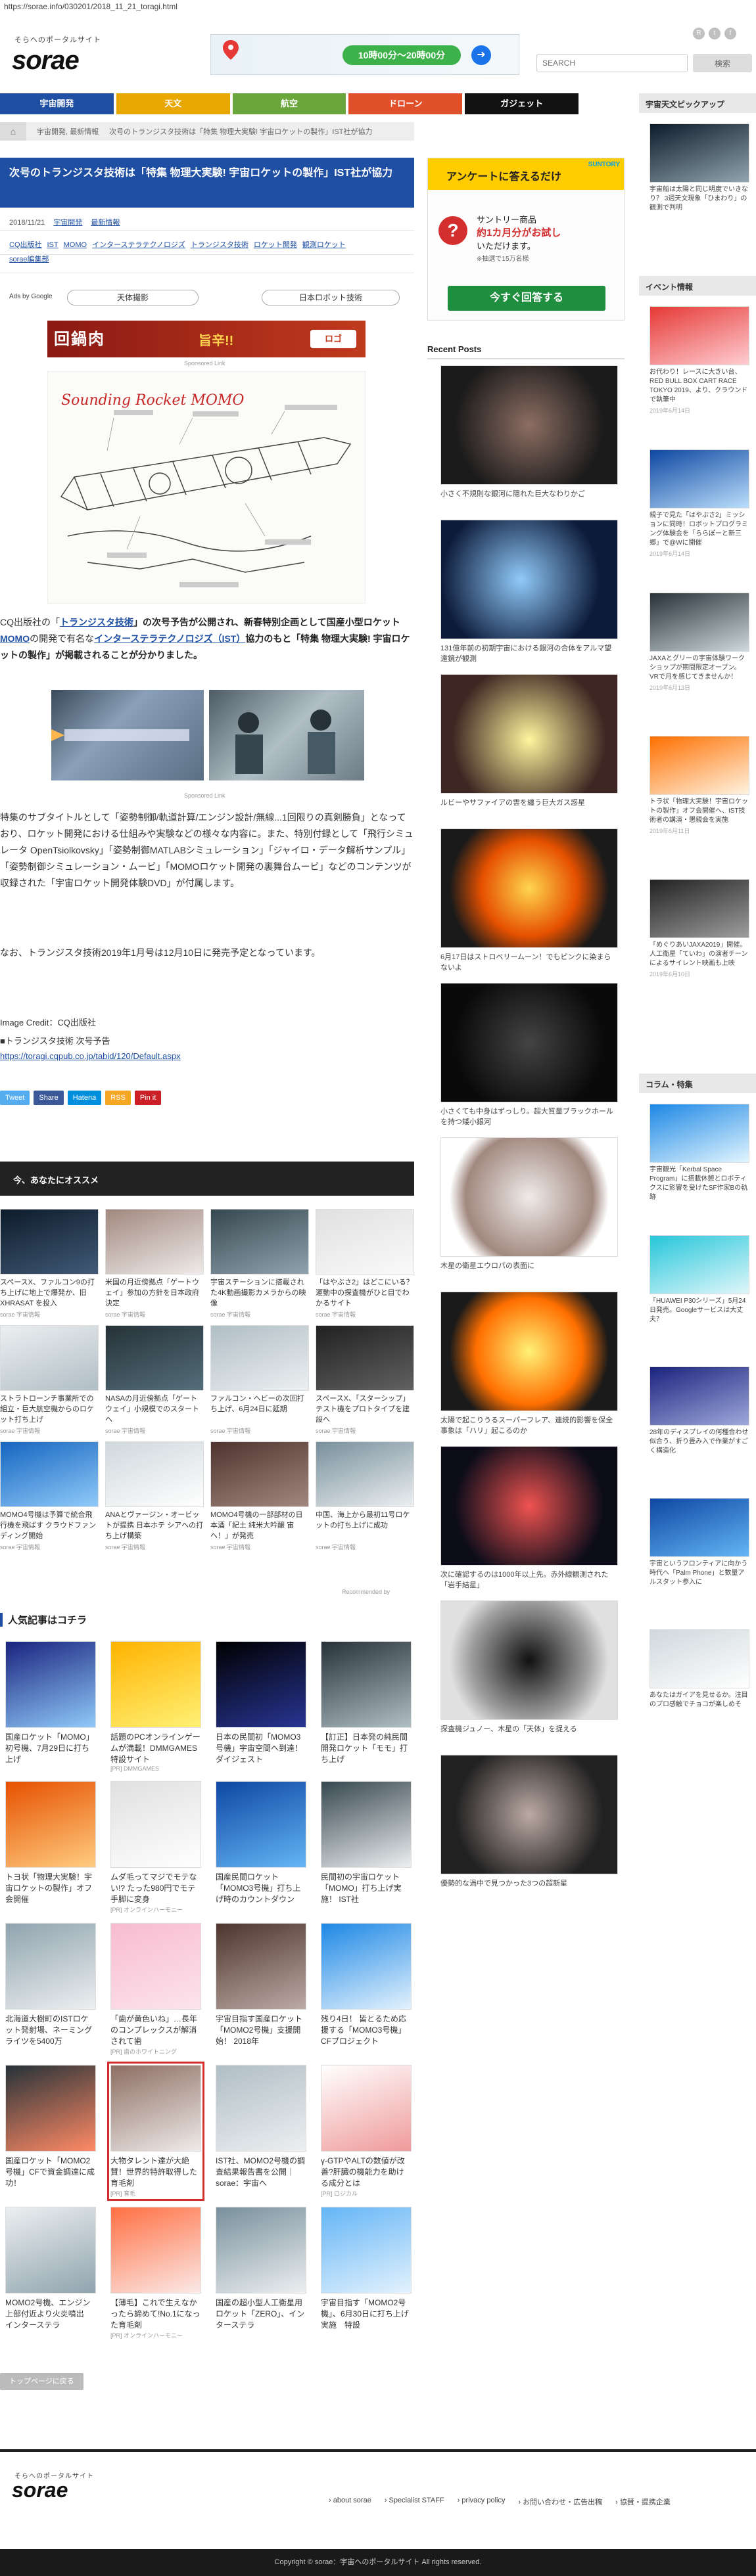  What do you see at coordinates (366, 1592) in the screenshot?
I see `recommended-by: Recommended by` at bounding box center [366, 1592].